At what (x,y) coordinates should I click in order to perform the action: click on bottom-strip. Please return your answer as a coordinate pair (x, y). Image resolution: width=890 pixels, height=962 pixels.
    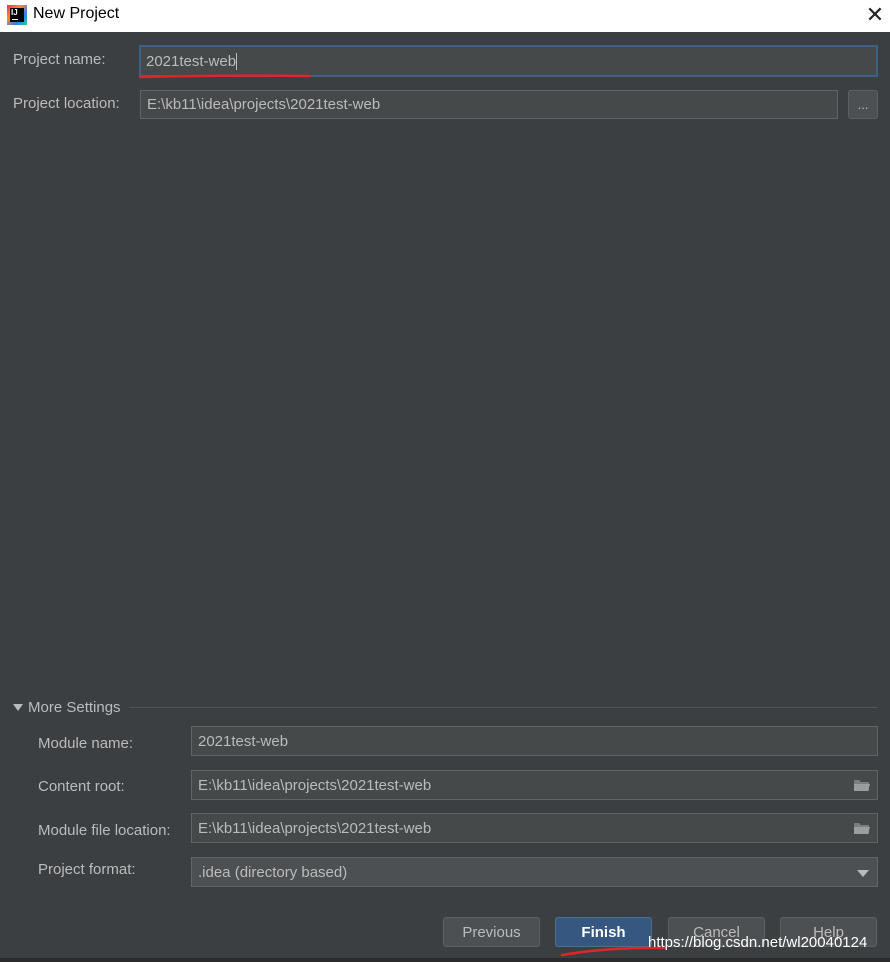
    Looking at the image, I should click on (445, 960).